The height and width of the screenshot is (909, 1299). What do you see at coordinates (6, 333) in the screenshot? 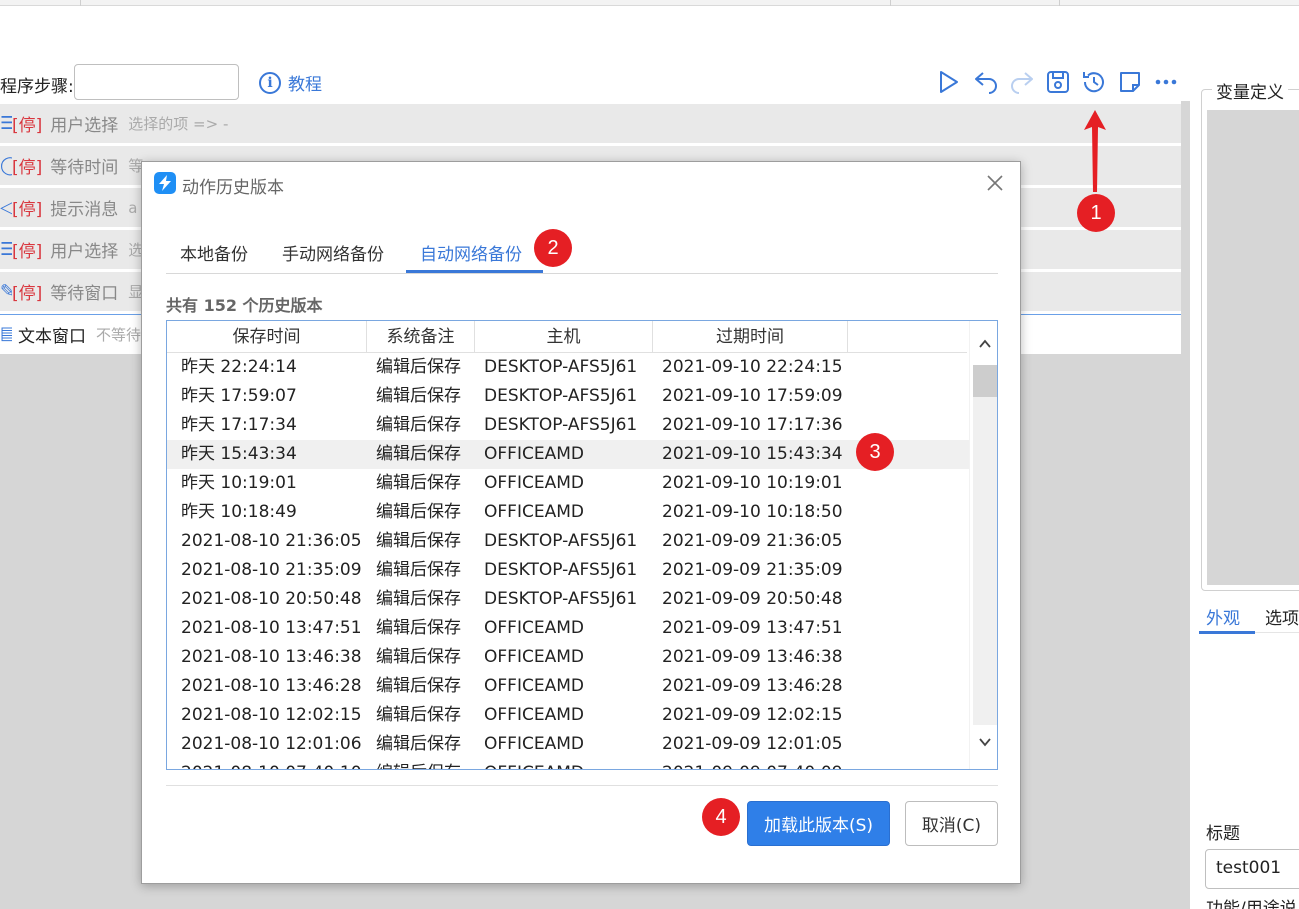
I see `window-icon: ▤` at bounding box center [6, 333].